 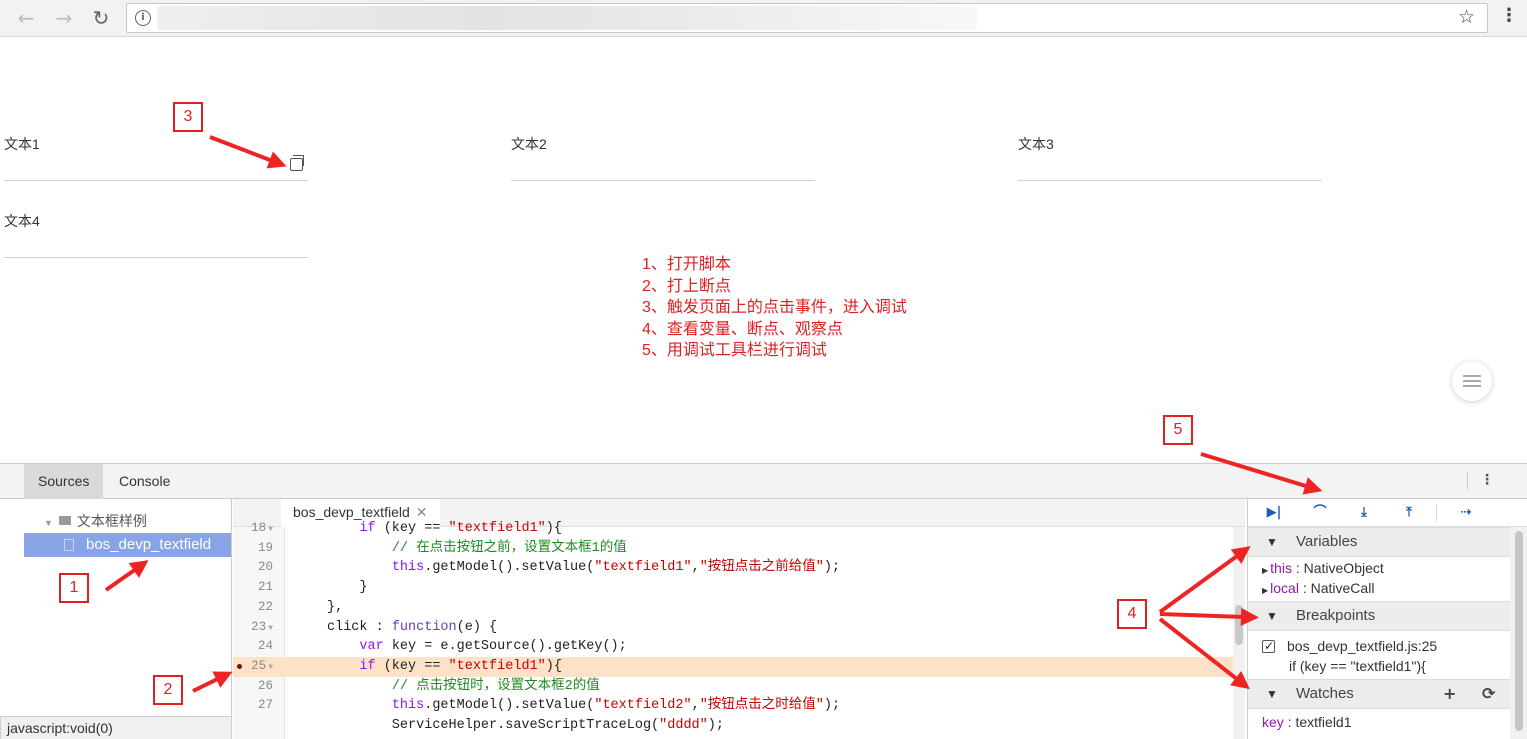 I want to click on line-number: 20, so click(x=253, y=568).